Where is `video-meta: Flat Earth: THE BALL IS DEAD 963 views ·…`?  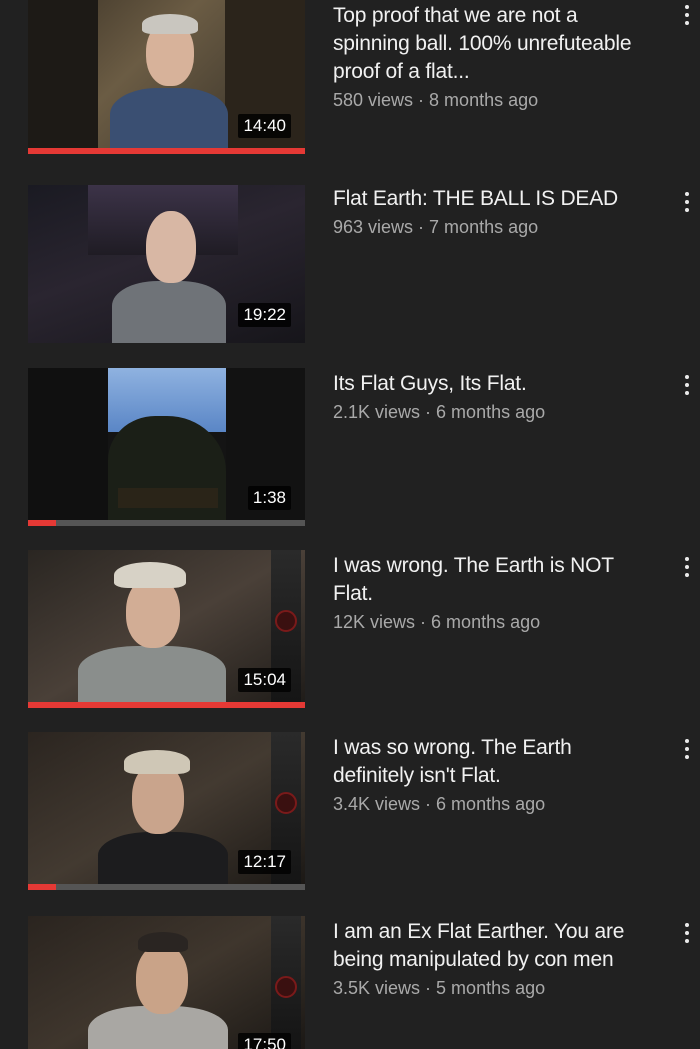 video-meta: Flat Earth: THE BALL IS DEAD 963 views ·… is located at coordinates (494, 212).